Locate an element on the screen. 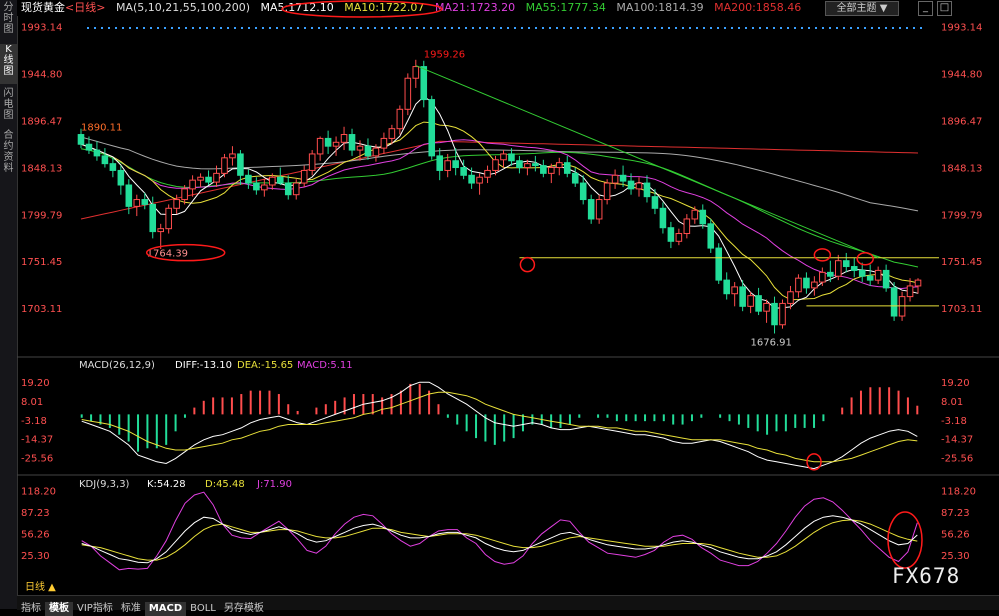 The width and height of the screenshot is (999, 616). period-bar: 日线 ▲ is located at coordinates (508, 588).